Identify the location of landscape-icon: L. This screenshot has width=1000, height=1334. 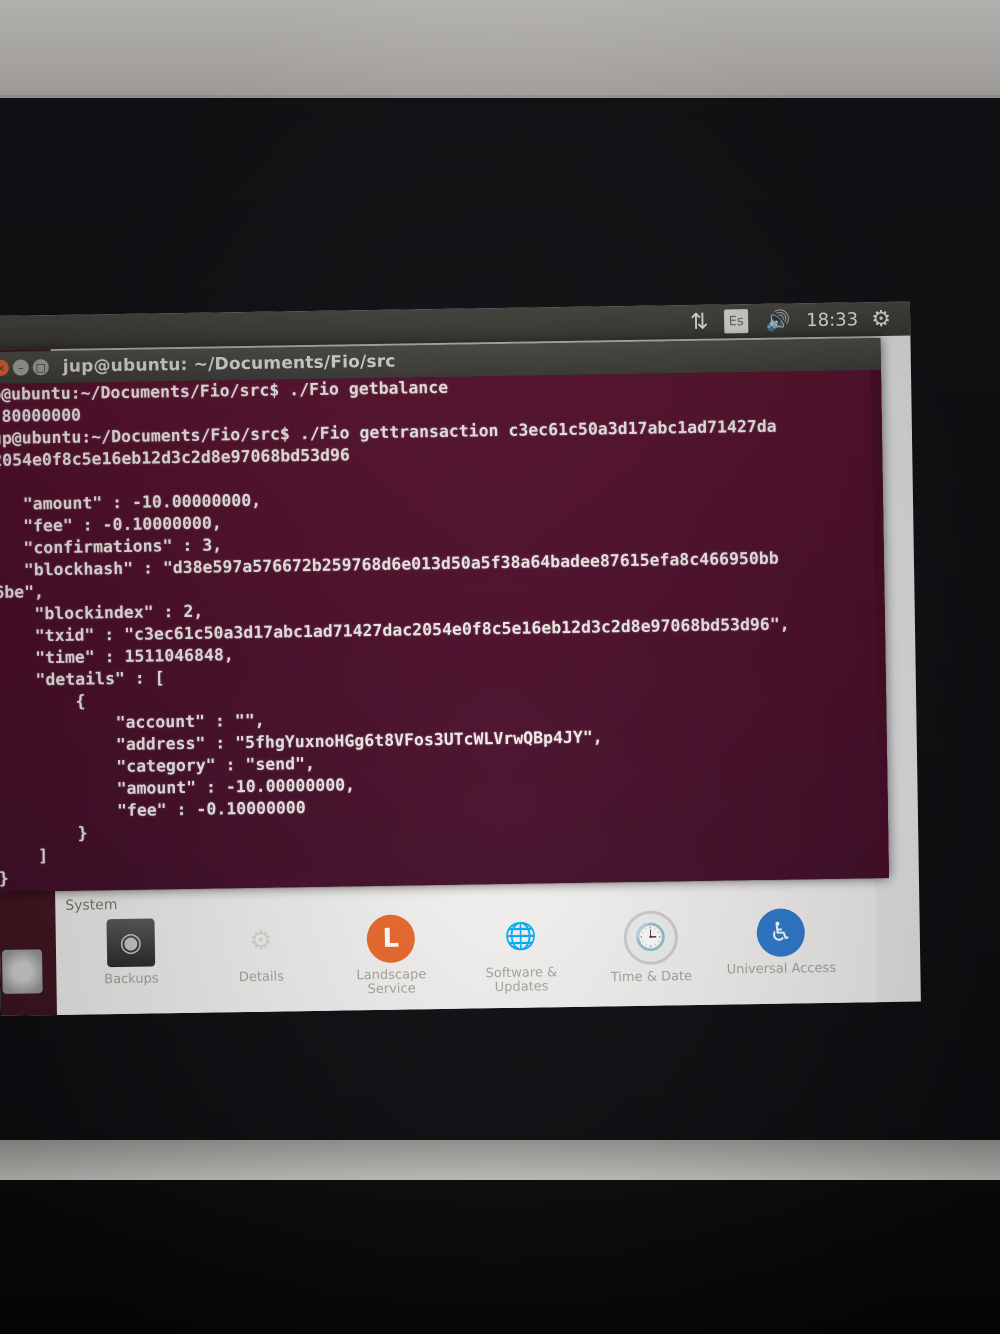
(391, 939).